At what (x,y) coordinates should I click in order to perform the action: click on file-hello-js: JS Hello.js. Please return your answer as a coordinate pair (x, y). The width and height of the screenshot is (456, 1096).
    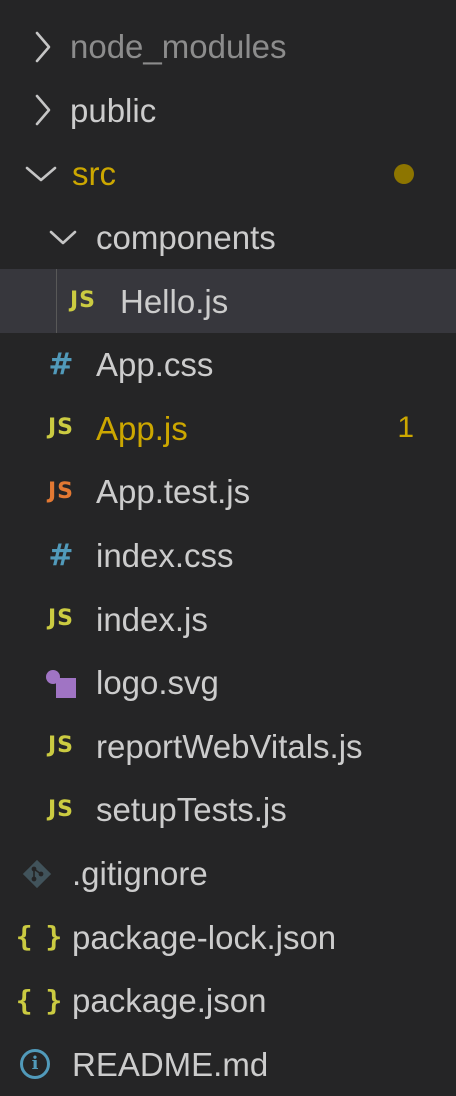
    Looking at the image, I should click on (228, 301).